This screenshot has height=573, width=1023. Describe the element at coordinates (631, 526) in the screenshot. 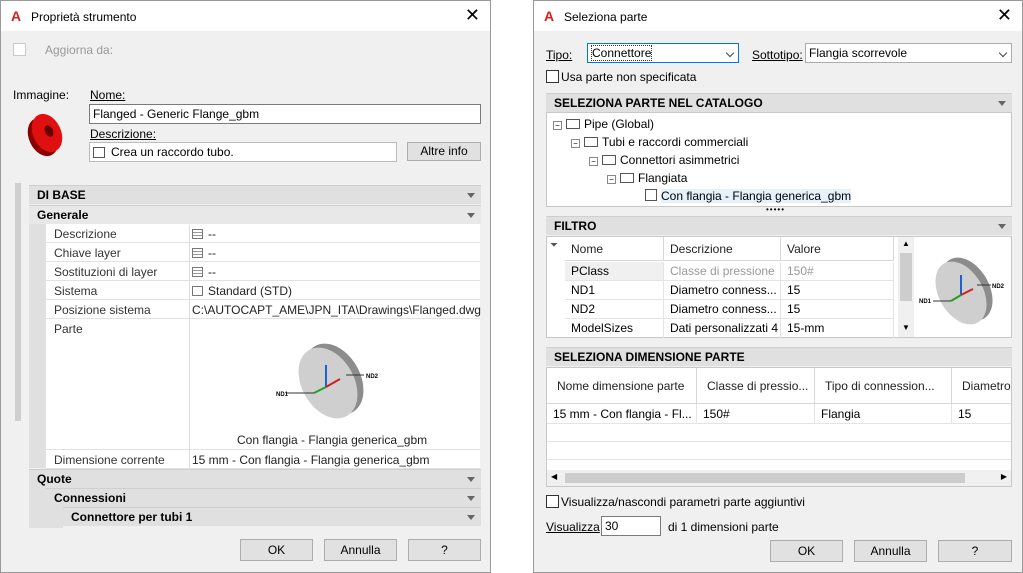

I see `visualizza-input: 30` at that location.